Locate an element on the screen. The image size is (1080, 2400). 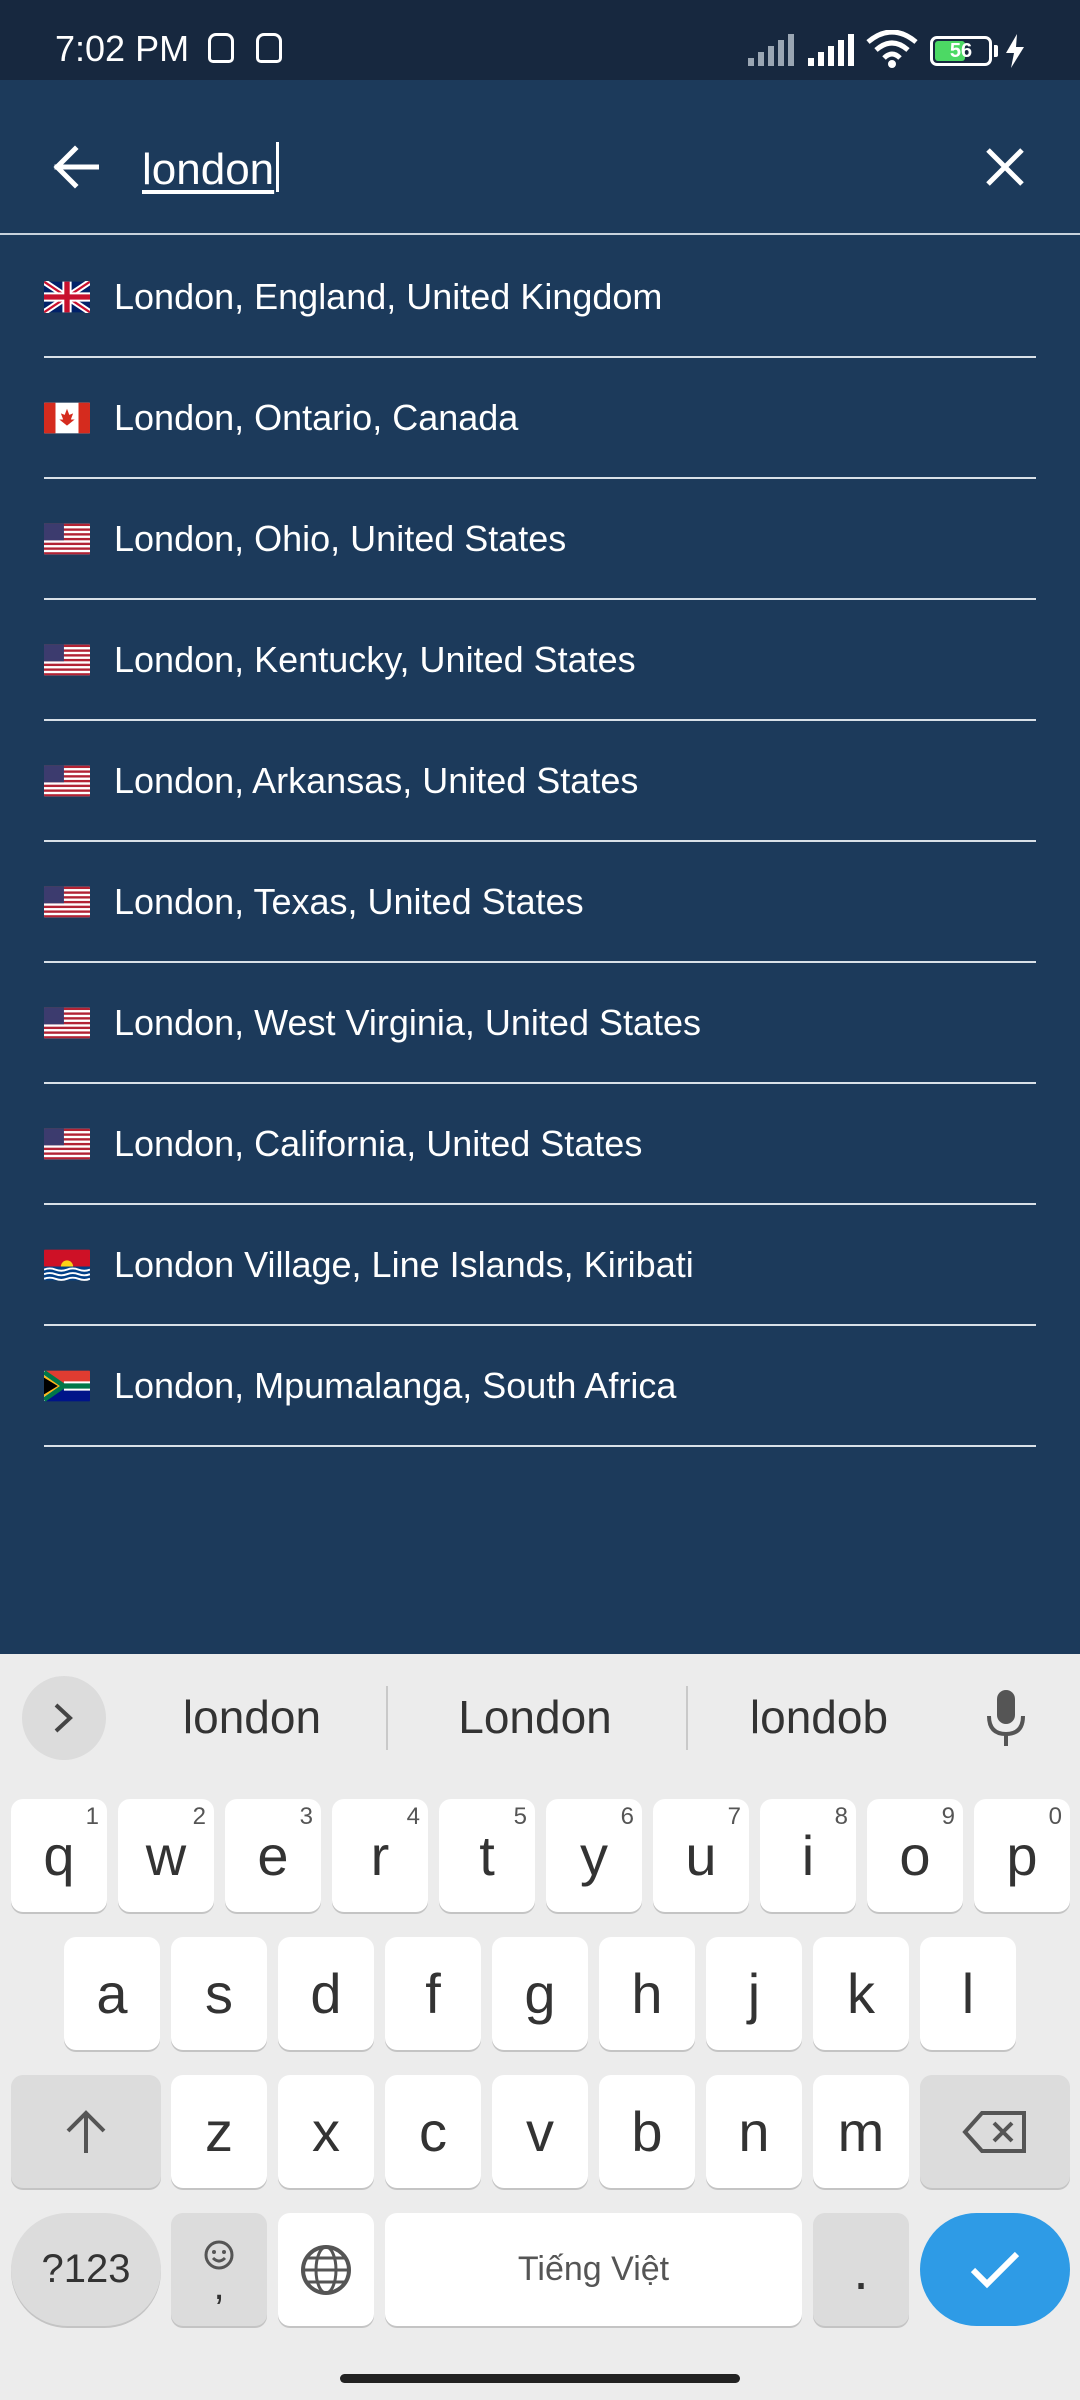
microphone-icon is located at coordinates (1006, 1719).